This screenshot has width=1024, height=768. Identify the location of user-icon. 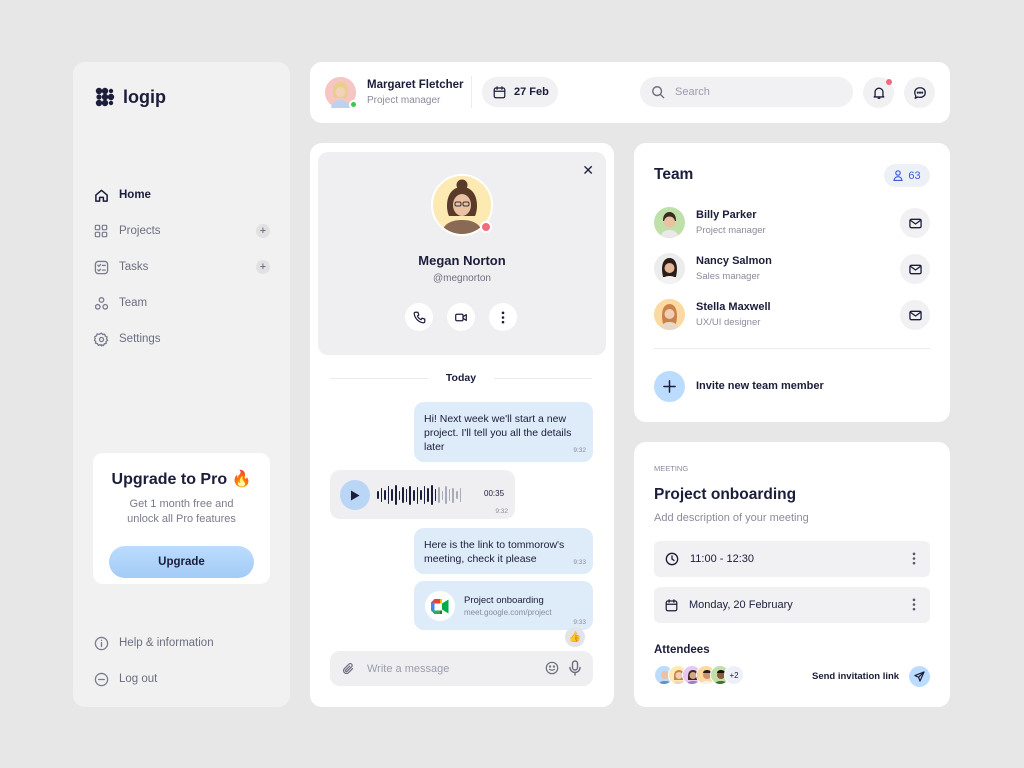
(898, 175).